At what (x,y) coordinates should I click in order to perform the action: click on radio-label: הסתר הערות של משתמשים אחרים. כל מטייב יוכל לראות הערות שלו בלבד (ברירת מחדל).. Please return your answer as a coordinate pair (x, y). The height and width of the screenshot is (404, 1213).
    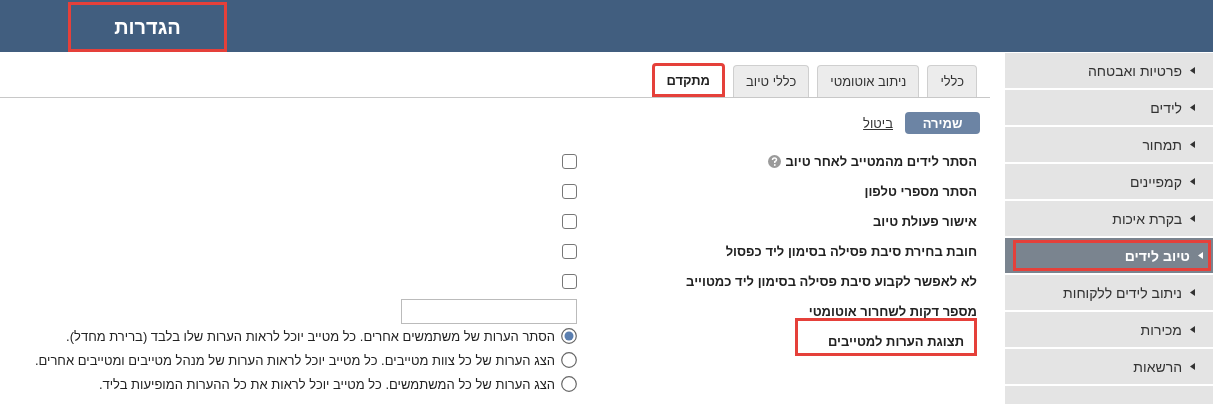
    Looking at the image, I should click on (310, 336).